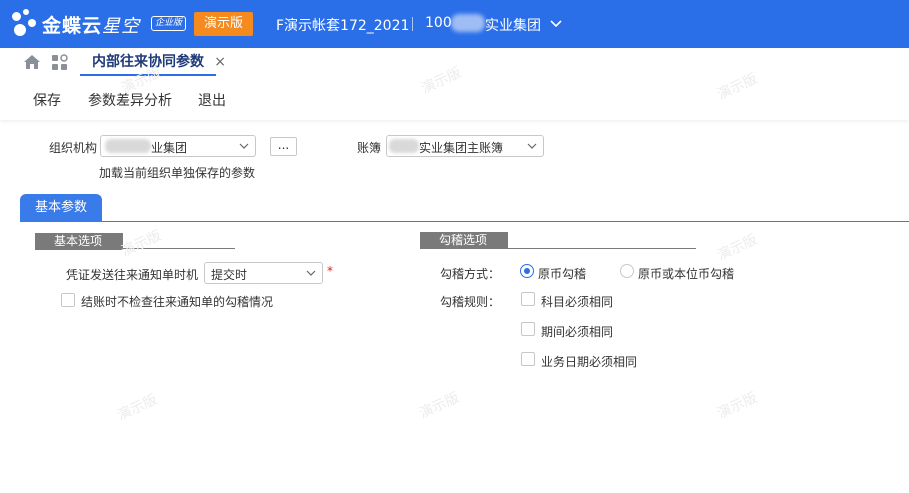  I want to click on match-mode-label: 勾稽方式：, so click(470, 274).